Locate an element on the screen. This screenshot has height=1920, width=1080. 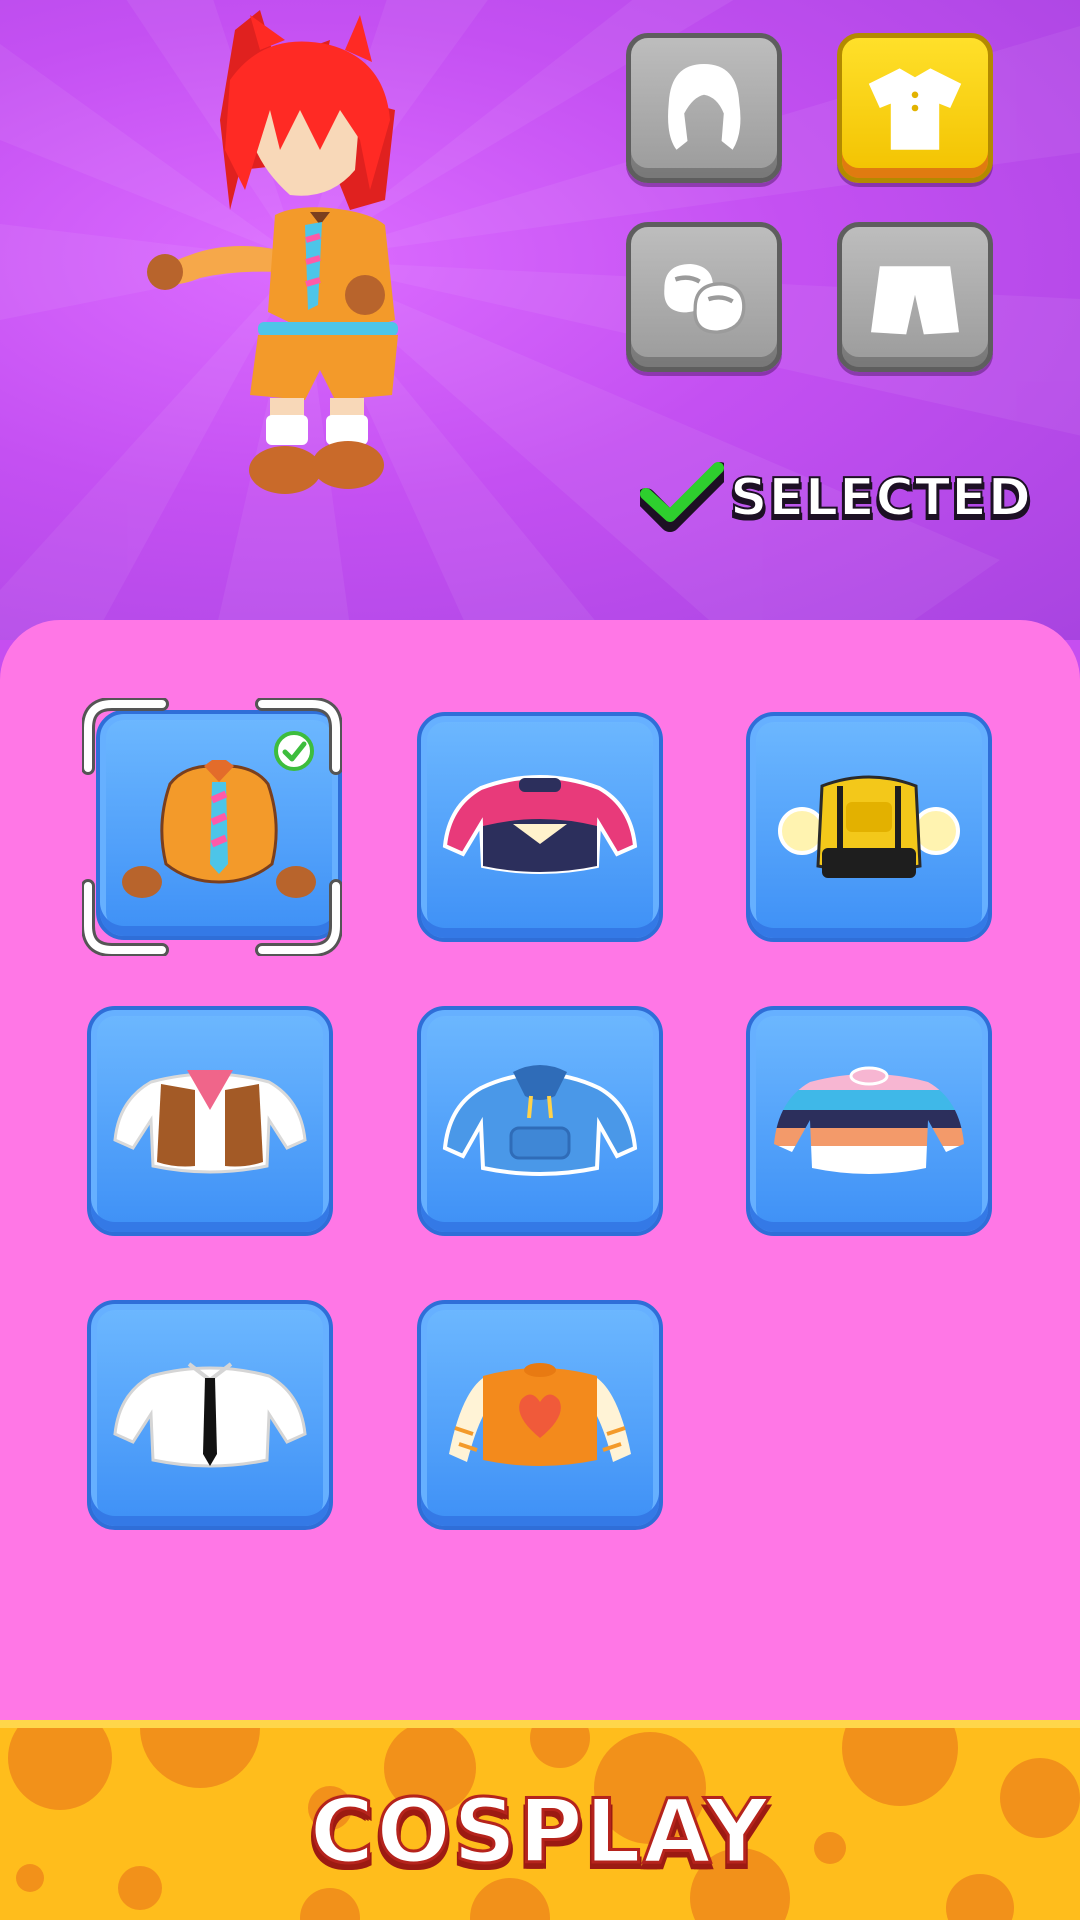
pink-crop-sweater-icon is located at coordinates (540, 824).